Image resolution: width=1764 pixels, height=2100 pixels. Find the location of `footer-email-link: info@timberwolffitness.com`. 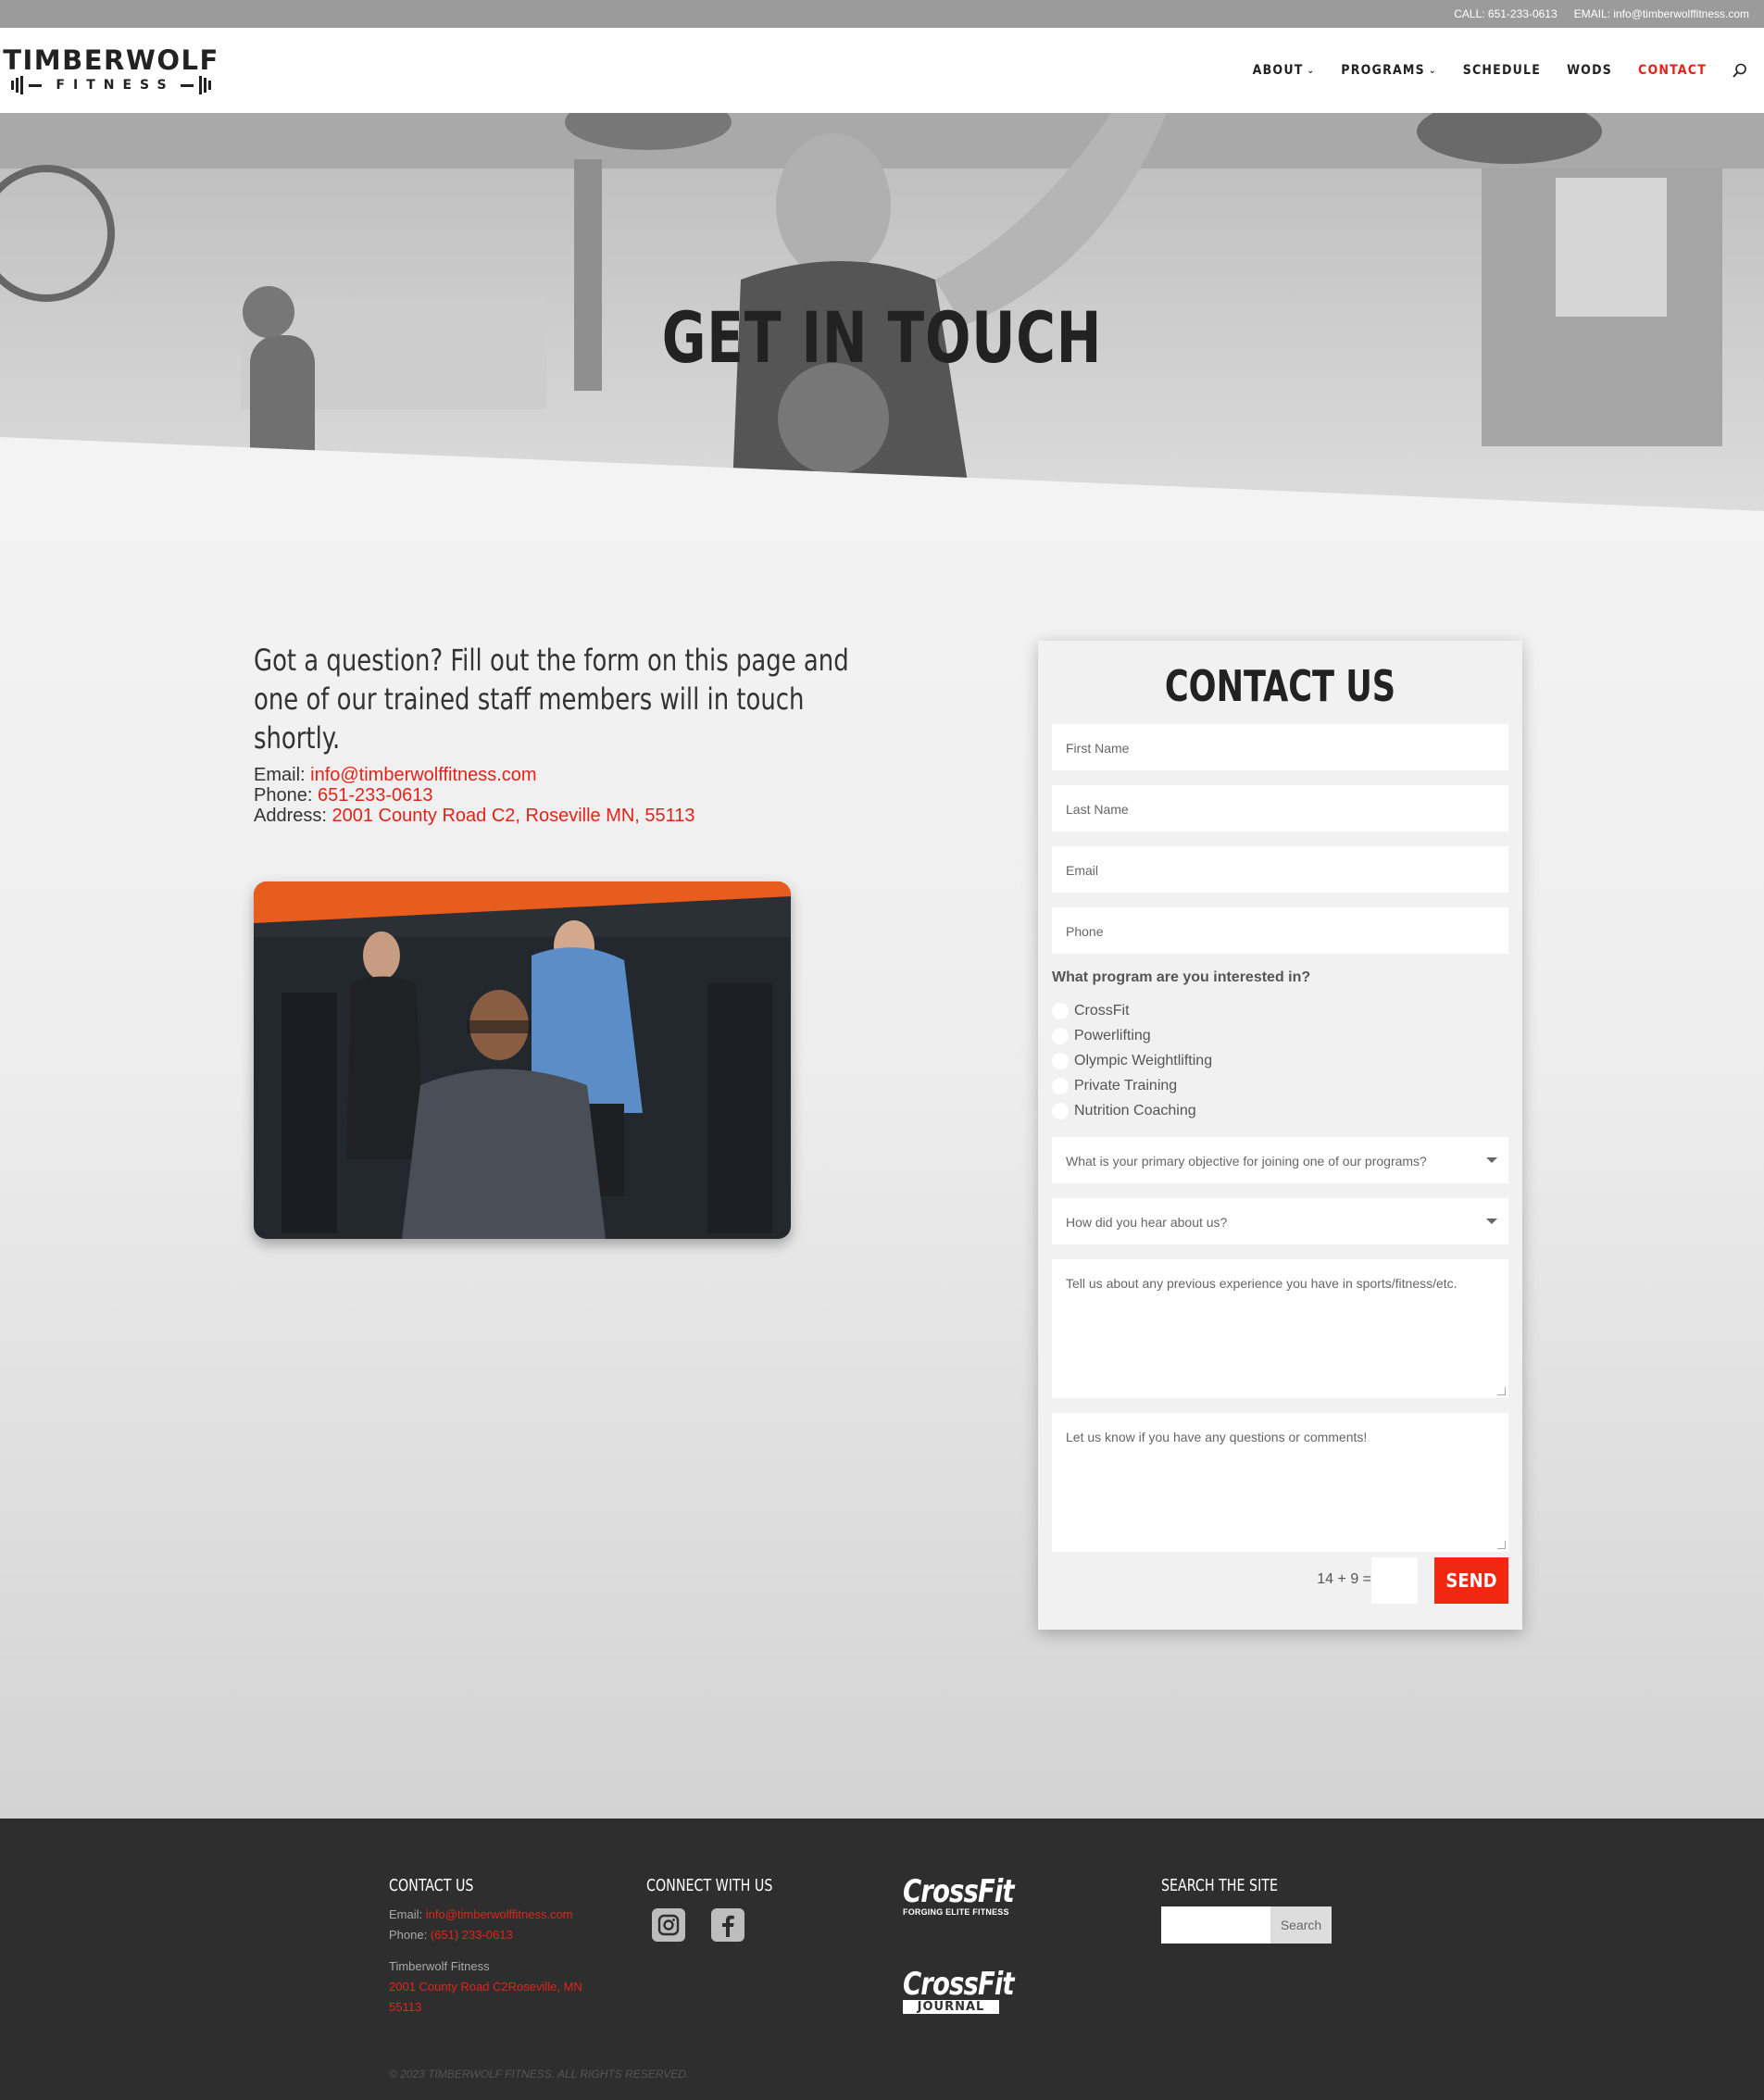

footer-email-link: info@timberwolffitness.com is located at coordinates (499, 1914).